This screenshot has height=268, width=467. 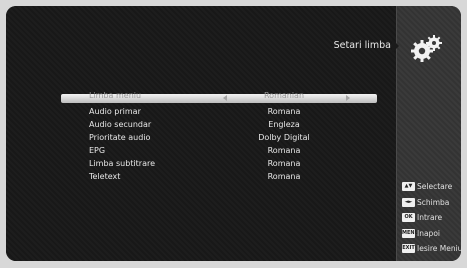 What do you see at coordinates (284, 137) in the screenshot?
I see `row-value: Dolby Digital` at bounding box center [284, 137].